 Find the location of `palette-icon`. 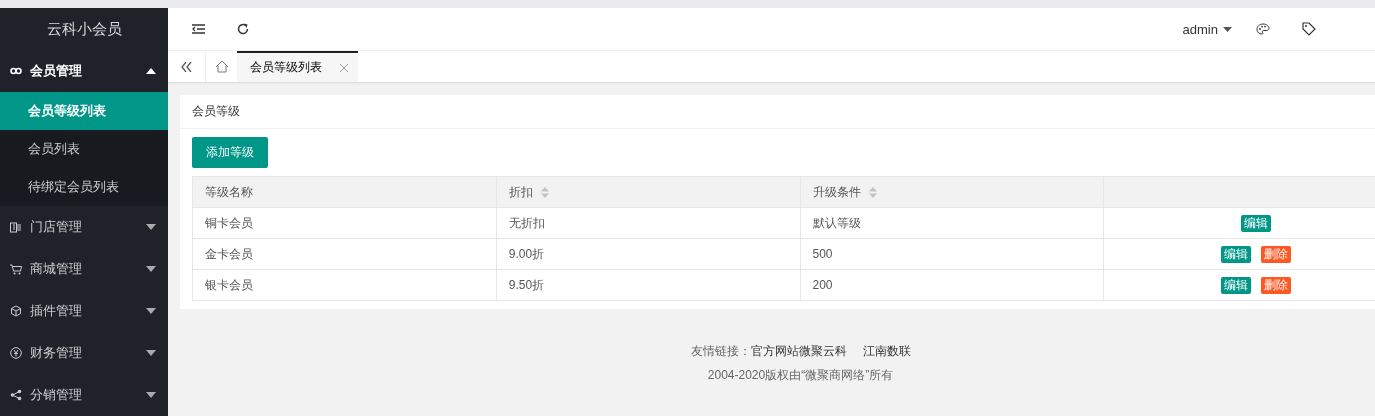

palette-icon is located at coordinates (1263, 29).